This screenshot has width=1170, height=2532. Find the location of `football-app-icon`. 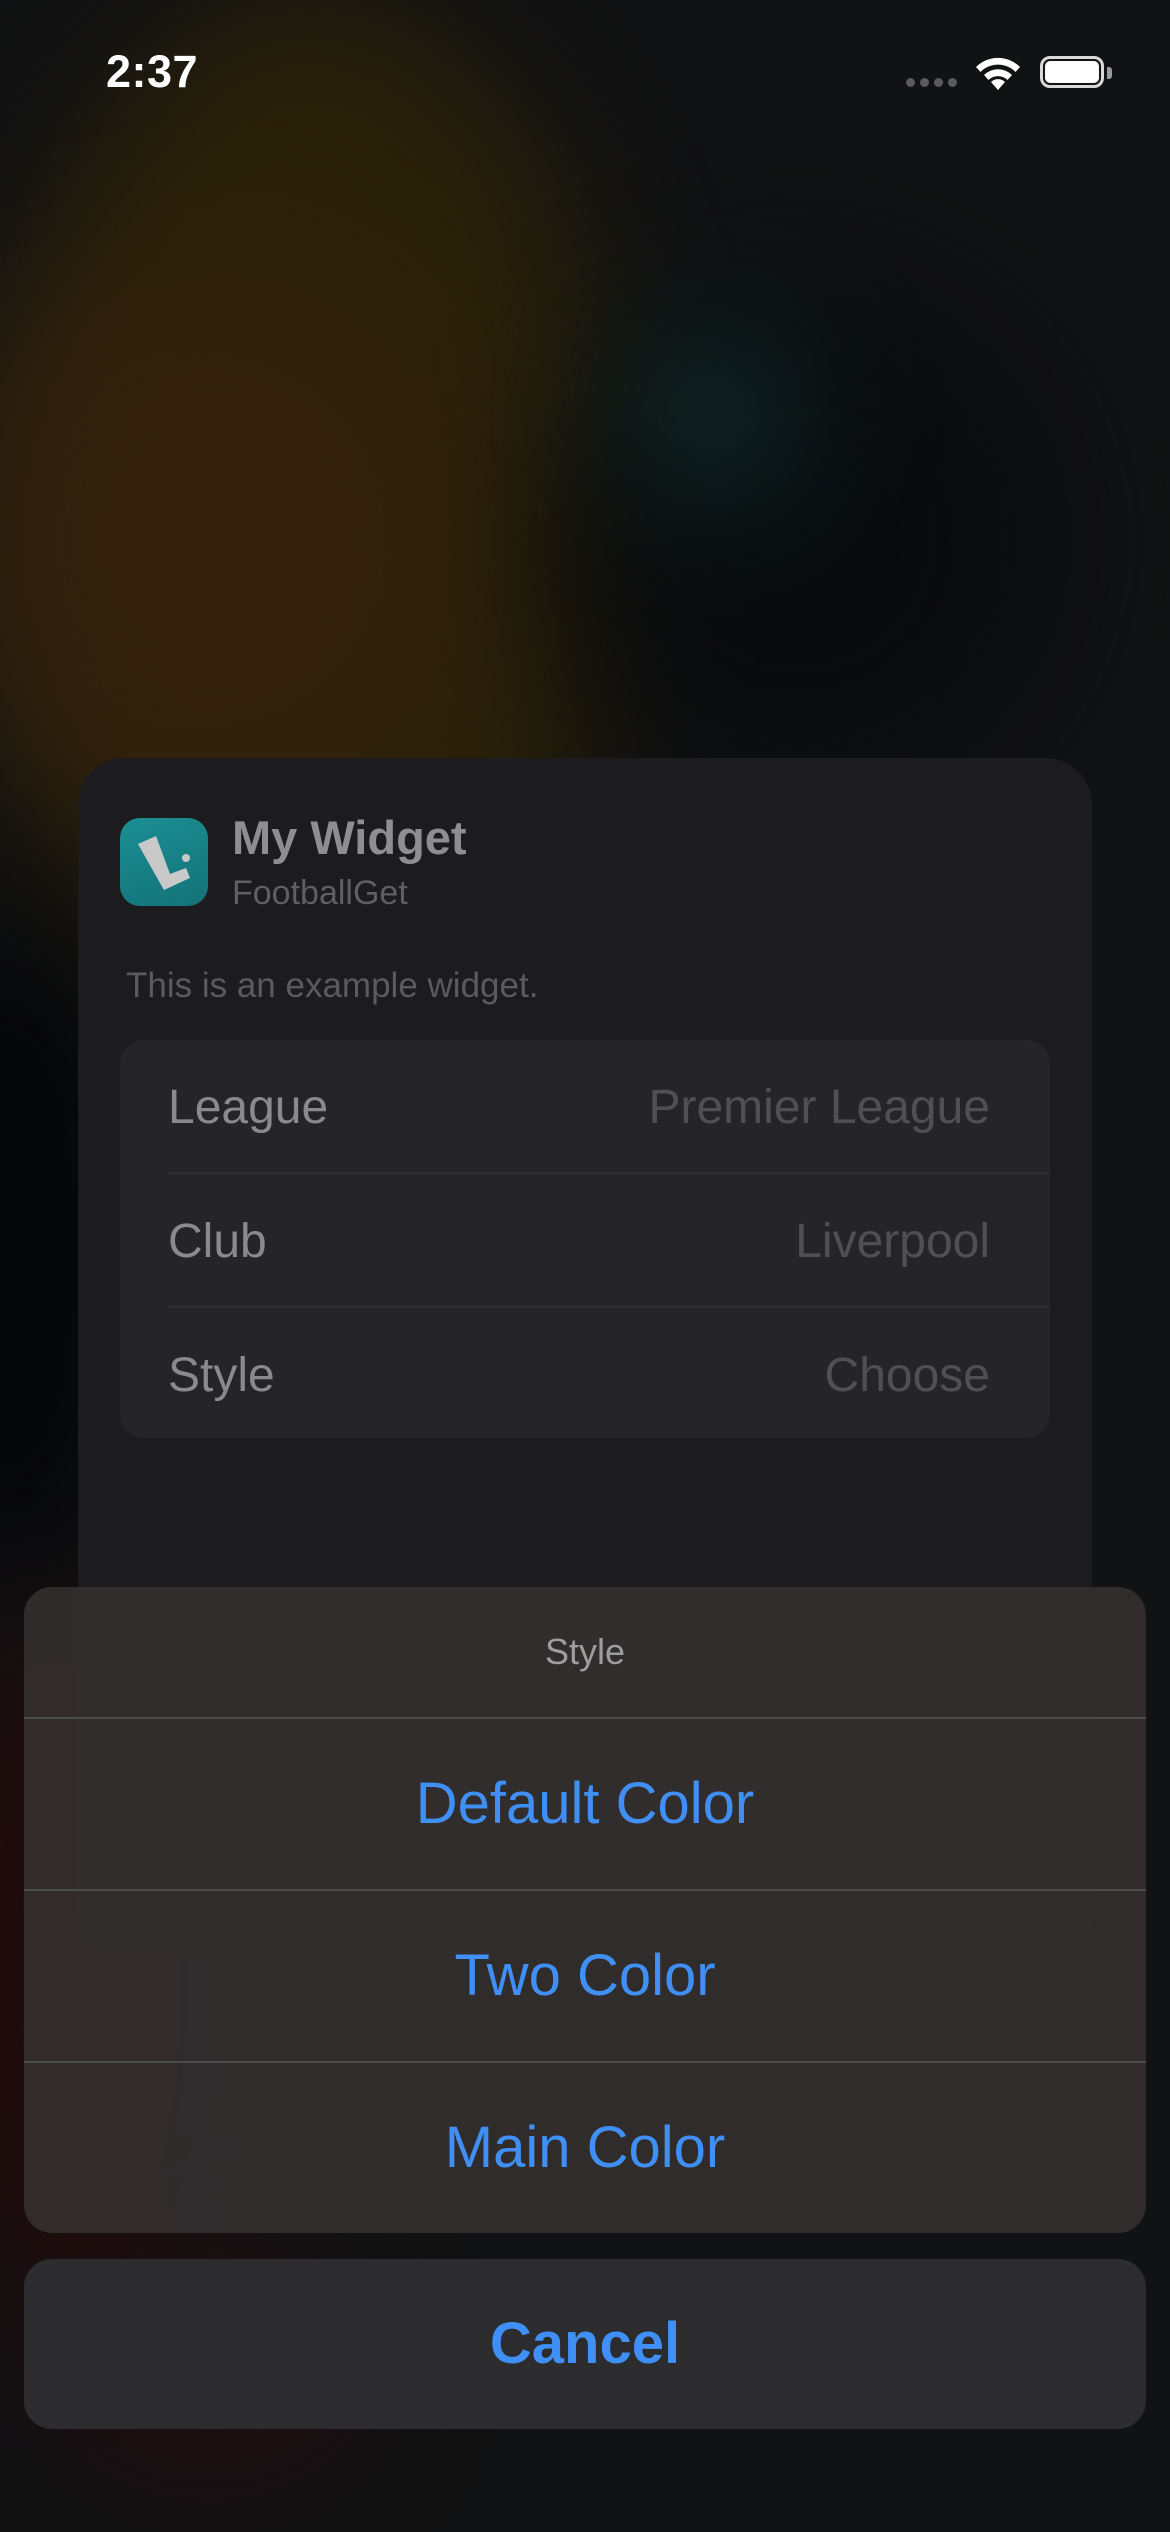

football-app-icon is located at coordinates (164, 862).